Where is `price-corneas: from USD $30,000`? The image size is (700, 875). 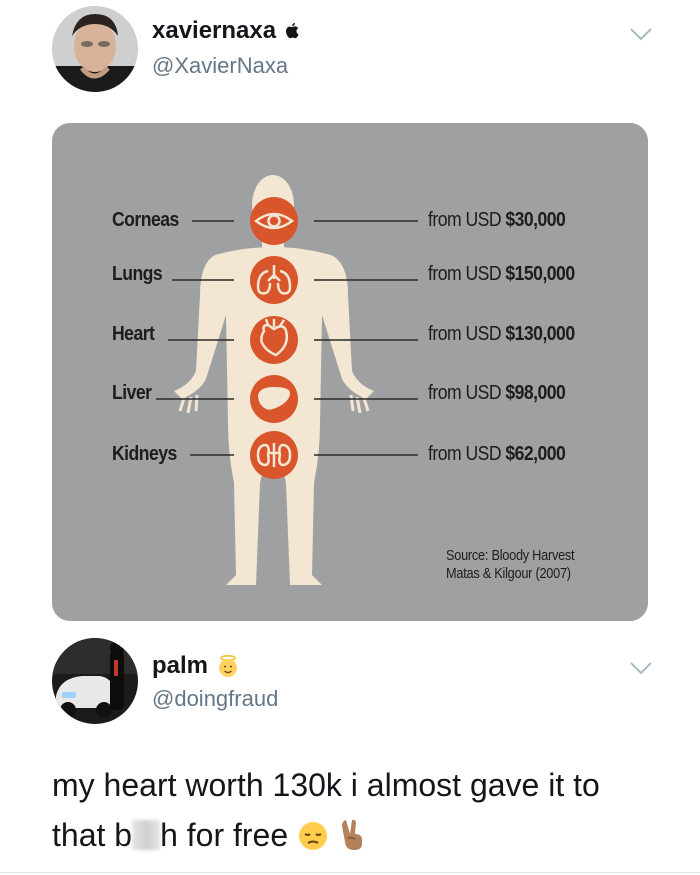 price-corneas: from USD $30,000 is located at coordinates (497, 220).